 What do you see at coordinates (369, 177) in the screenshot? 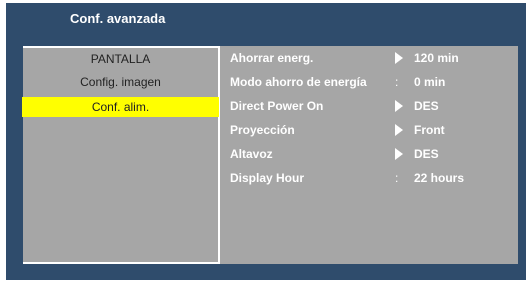
I see `setting-row-display-hour: Display Hour : 22 hours` at bounding box center [369, 177].